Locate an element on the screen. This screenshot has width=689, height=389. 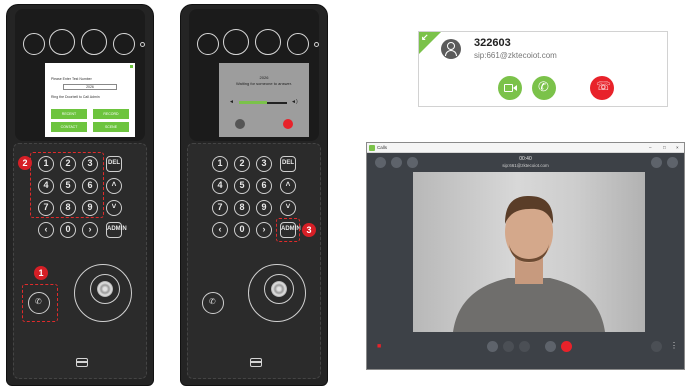
pause-icon is located at coordinates (550, 346).